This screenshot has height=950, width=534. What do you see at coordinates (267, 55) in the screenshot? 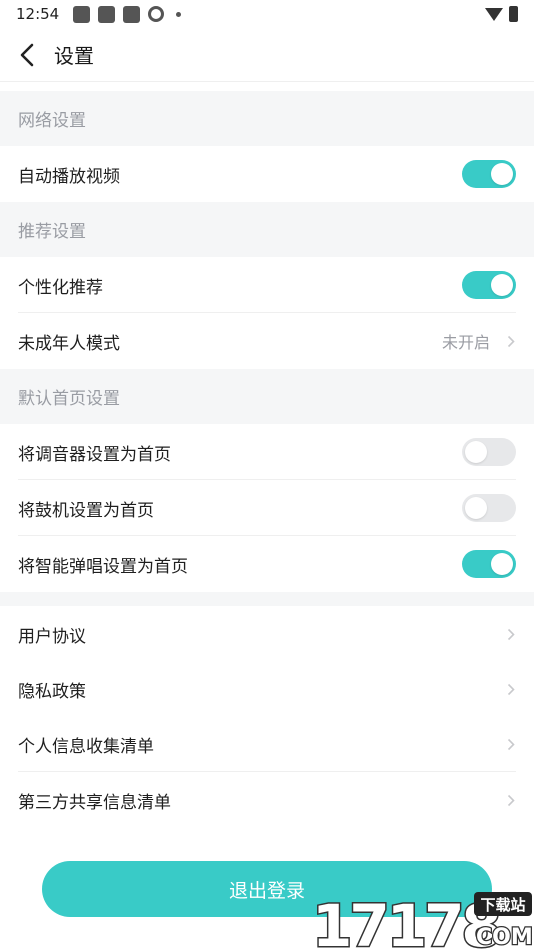
I see `header: 设置` at bounding box center [267, 55].